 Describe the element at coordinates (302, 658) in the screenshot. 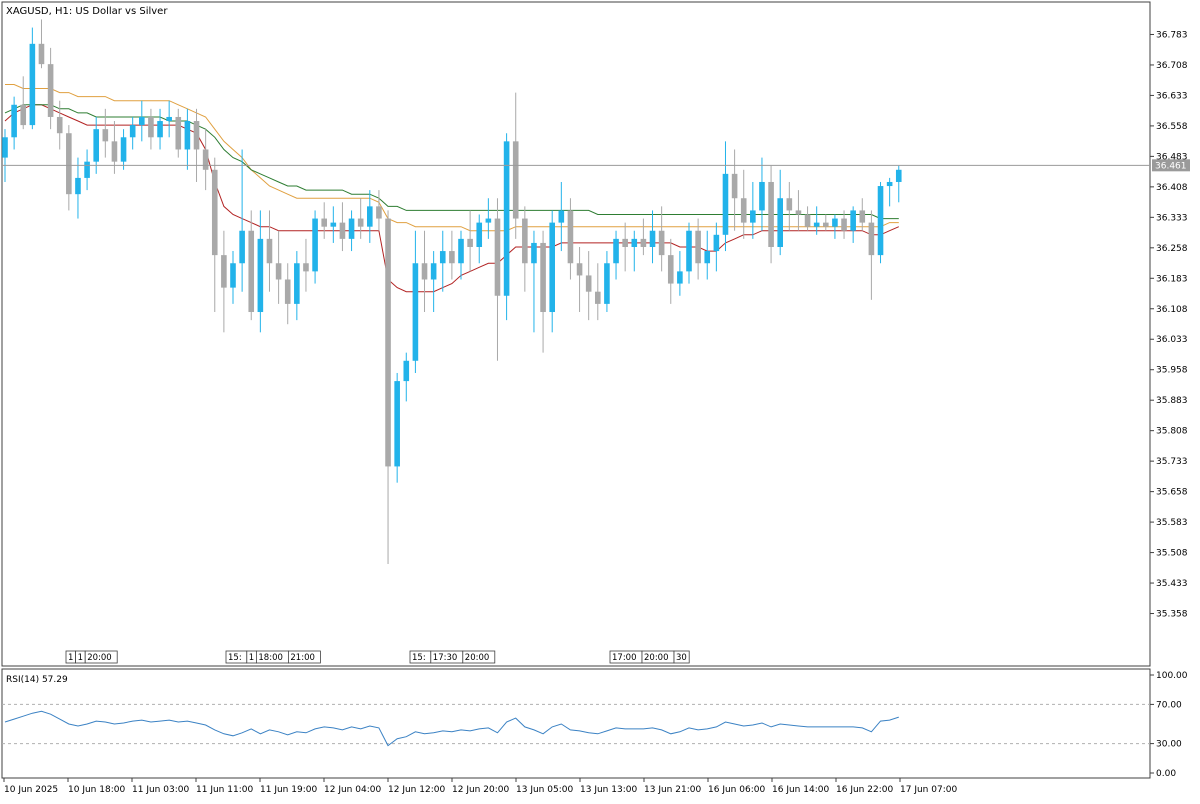

I see `event-marker-label: 21:00` at that location.